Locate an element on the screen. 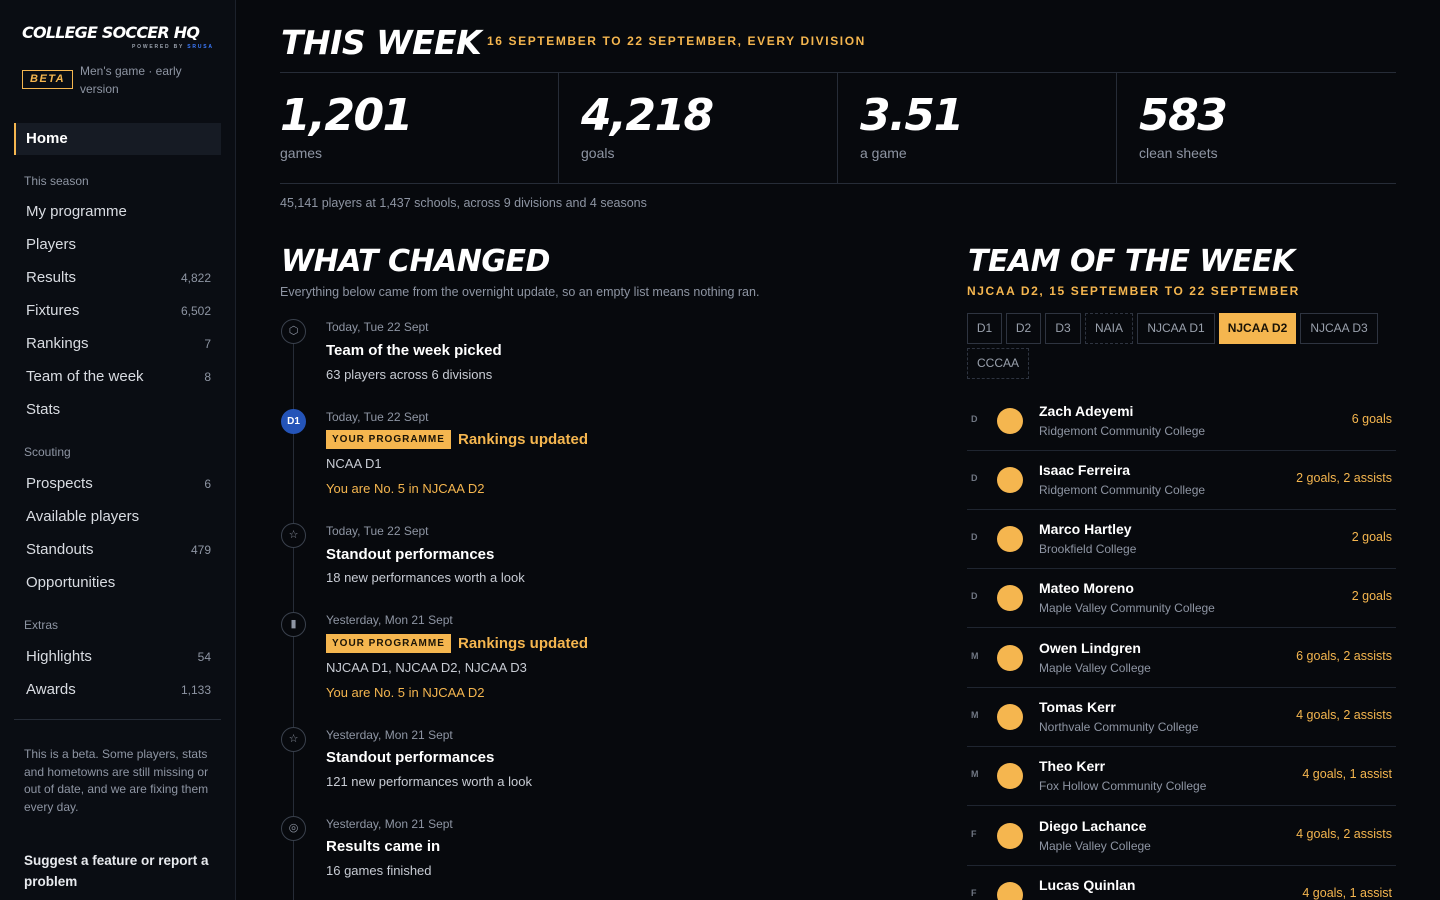 The width and height of the screenshot is (1440, 900). division-chip-naia: NAIA is located at coordinates (1109, 328).